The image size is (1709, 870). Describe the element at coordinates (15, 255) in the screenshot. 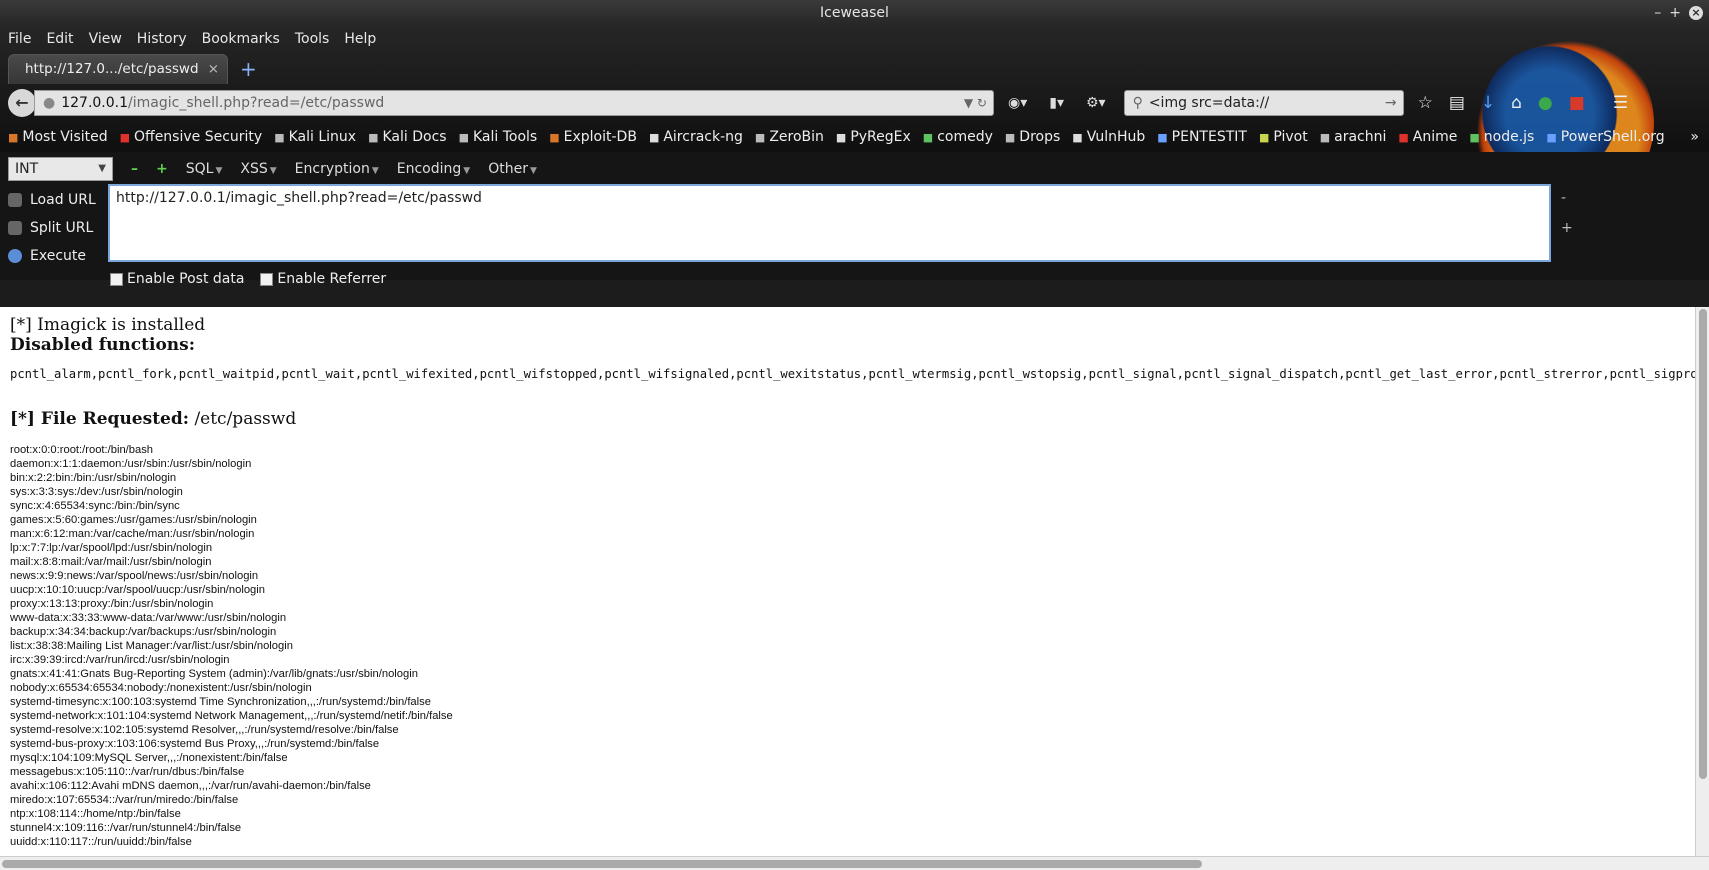

I see `execute-icon` at that location.